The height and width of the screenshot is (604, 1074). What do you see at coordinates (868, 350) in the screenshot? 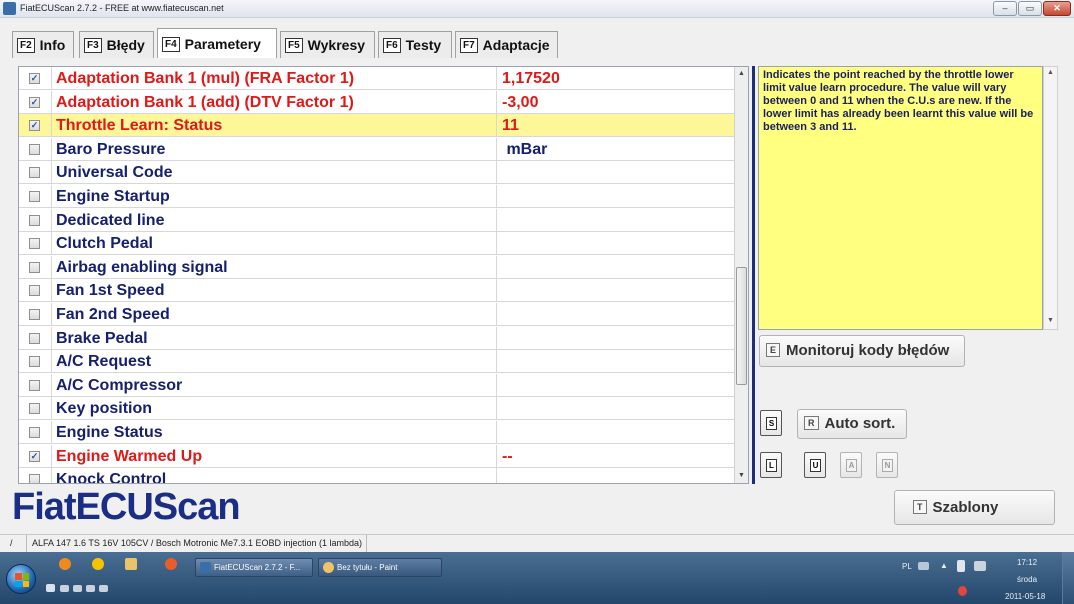
I see `button-label: Monitoruj kody błędów` at bounding box center [868, 350].